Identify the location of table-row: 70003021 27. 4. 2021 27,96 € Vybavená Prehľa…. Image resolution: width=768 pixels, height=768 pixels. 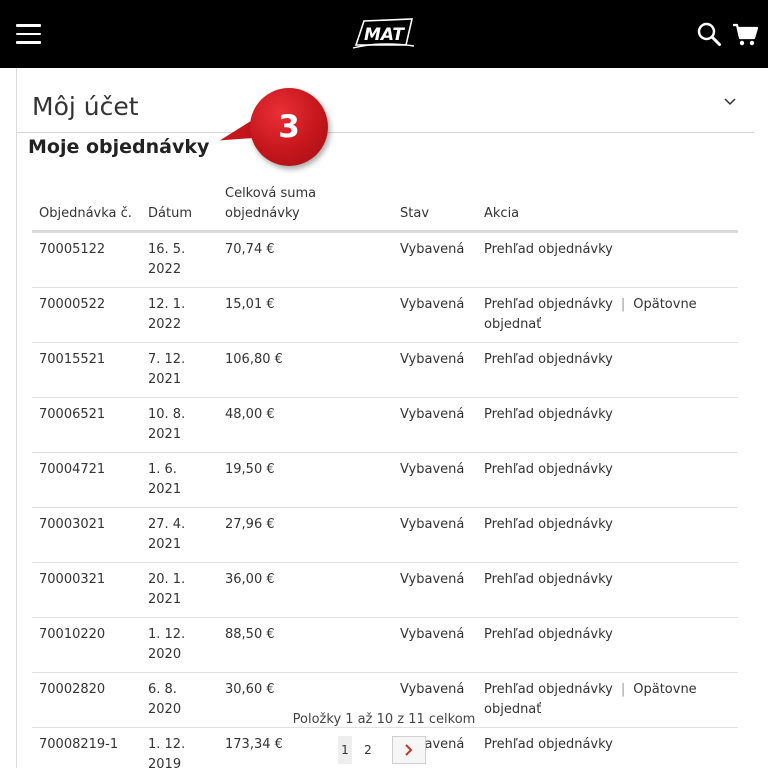
(385, 535).